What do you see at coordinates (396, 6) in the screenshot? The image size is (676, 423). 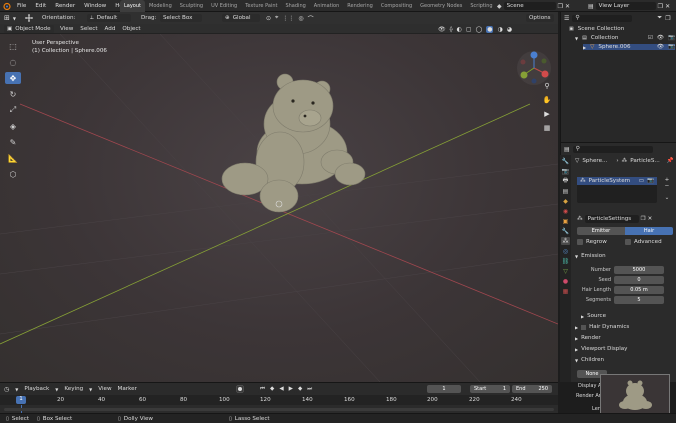 I see `tab-compositing: Compositing` at bounding box center [396, 6].